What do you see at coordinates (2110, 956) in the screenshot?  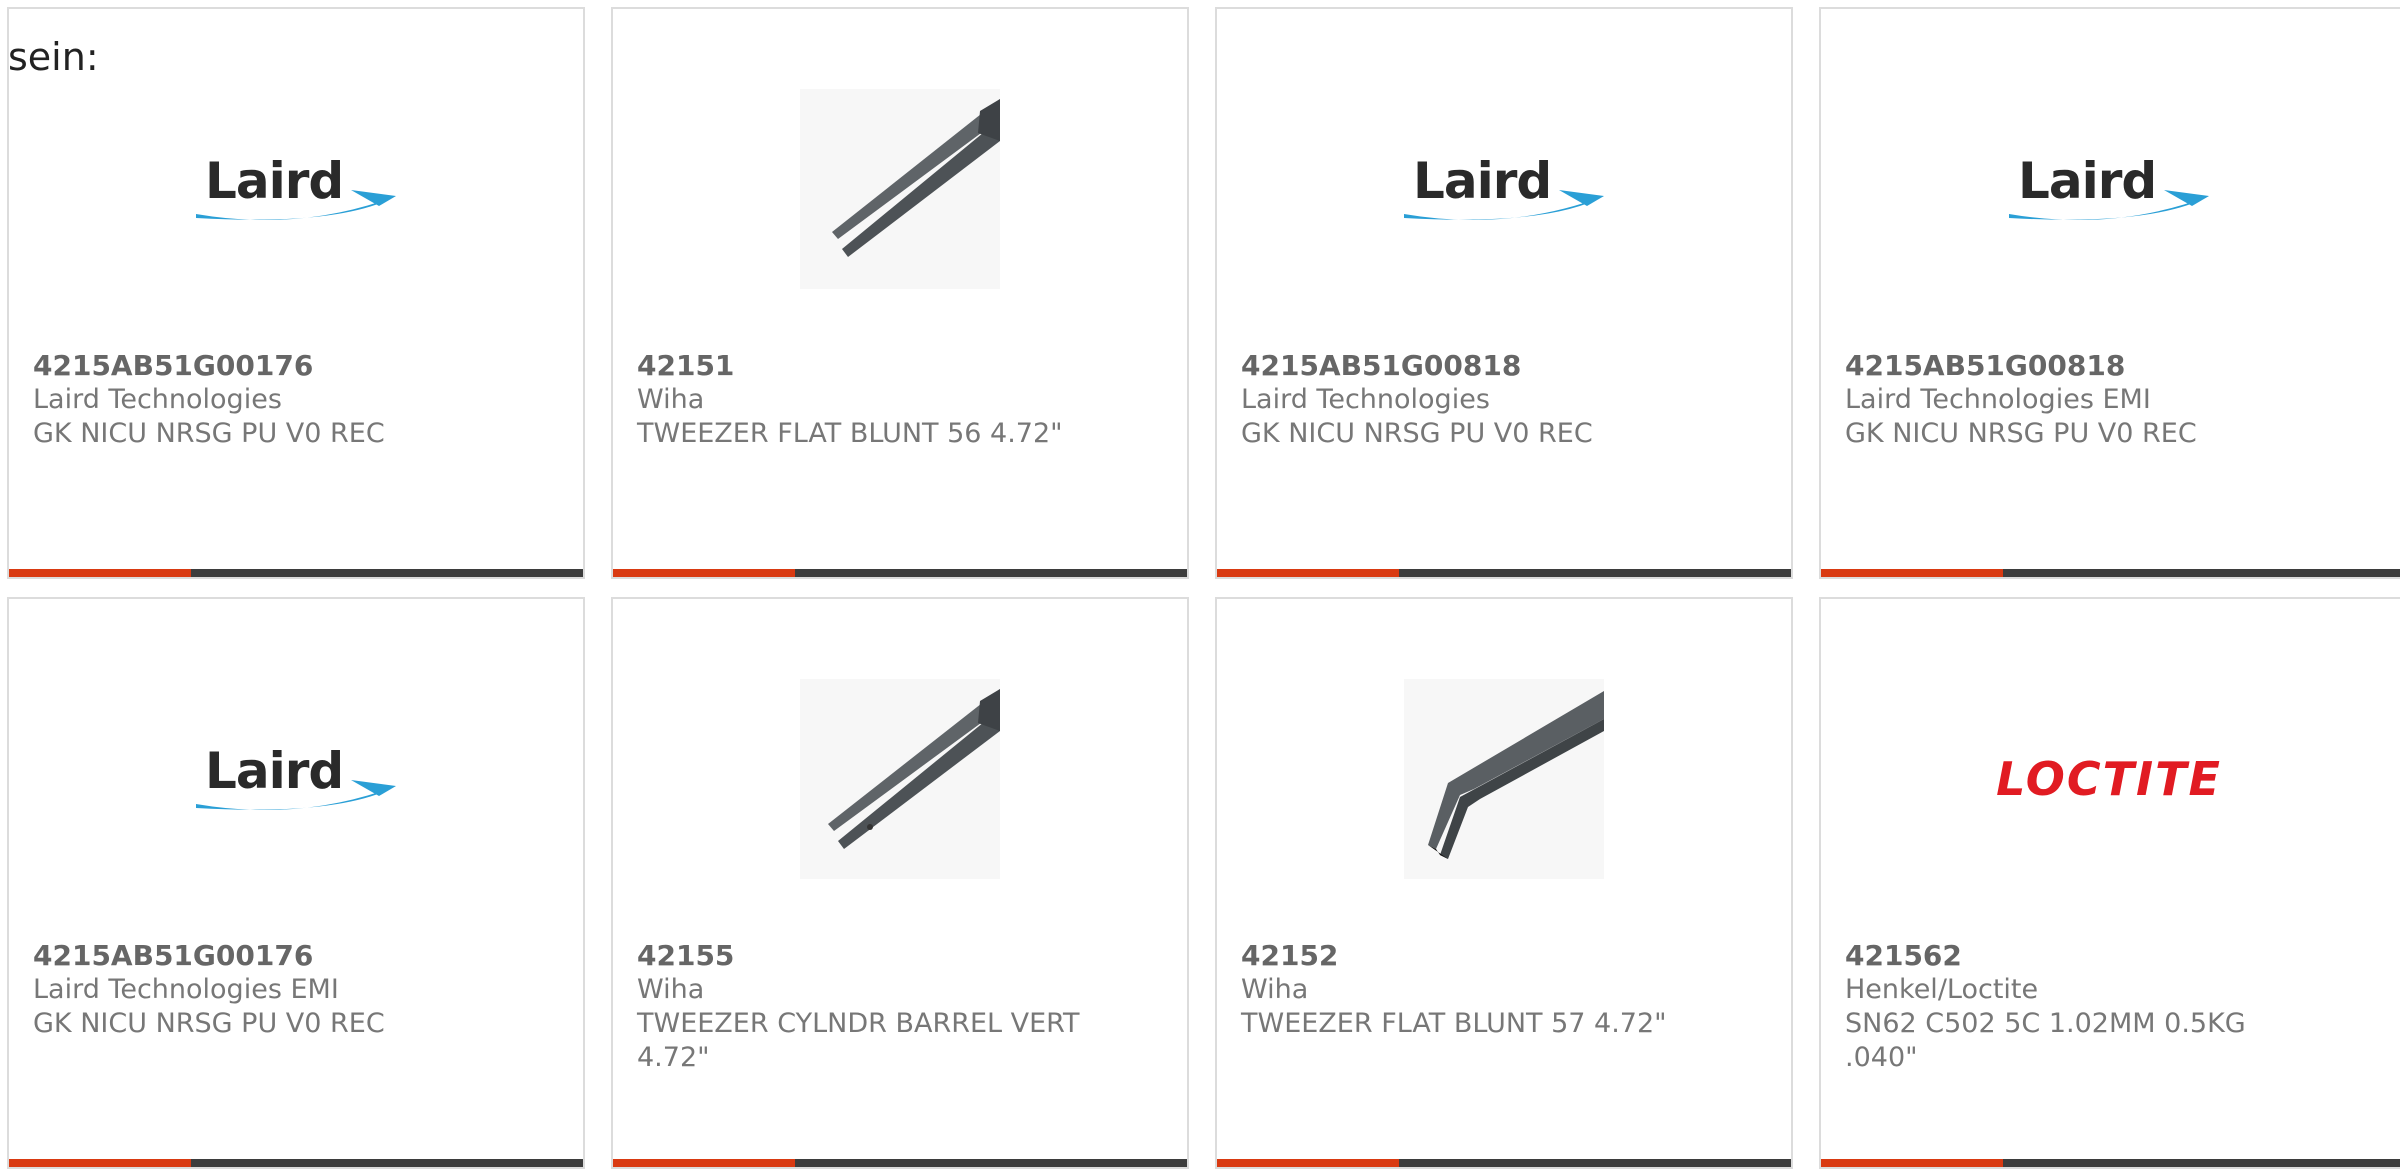 I see `part-number: 421562` at bounding box center [2110, 956].